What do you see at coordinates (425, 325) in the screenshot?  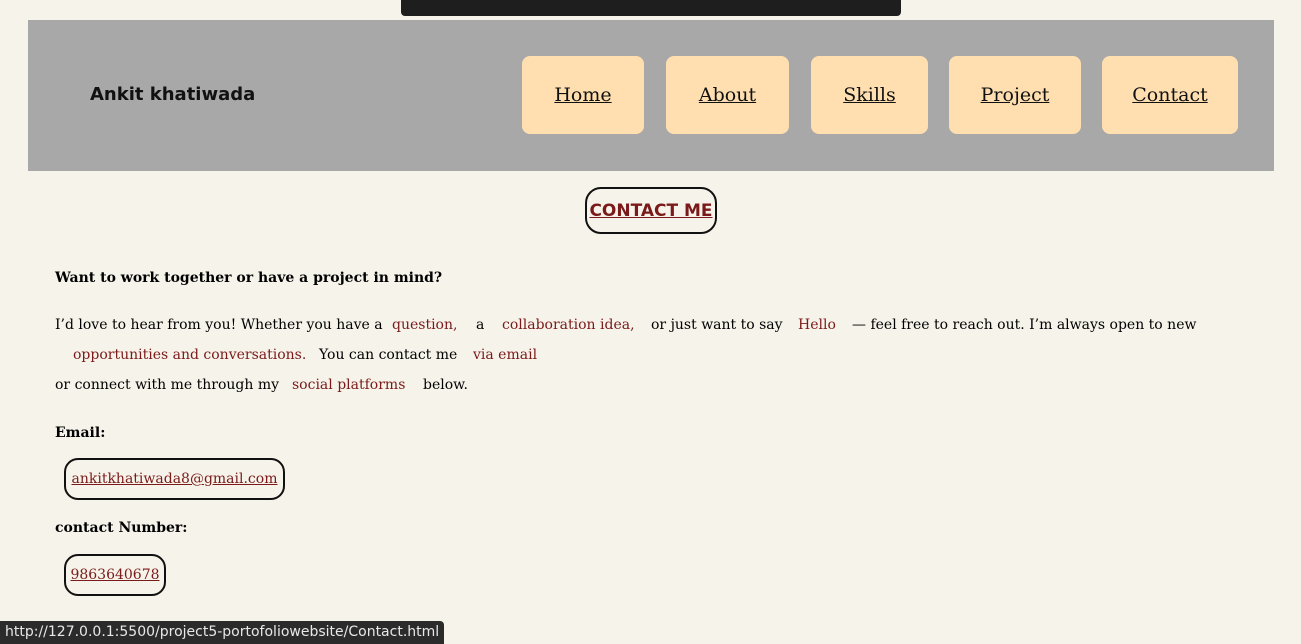 I see `highlight-question: question,` at bounding box center [425, 325].